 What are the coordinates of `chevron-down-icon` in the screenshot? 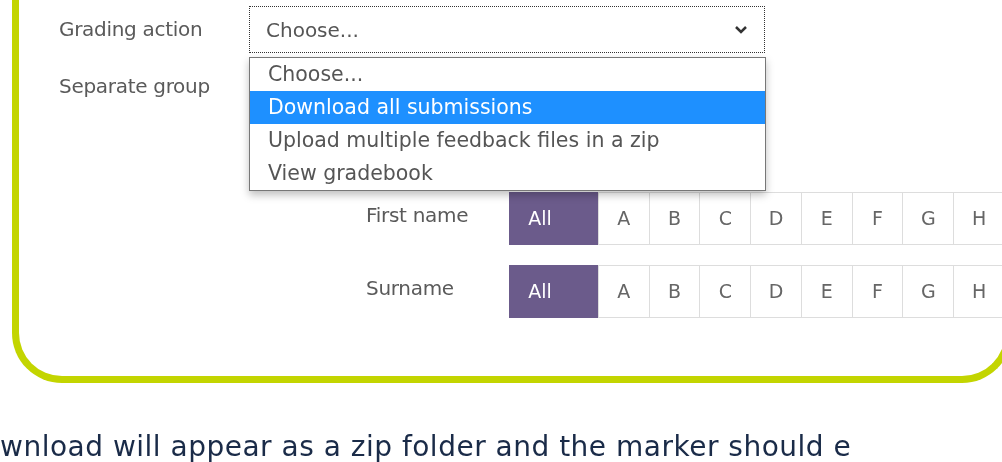 It's located at (741, 29).